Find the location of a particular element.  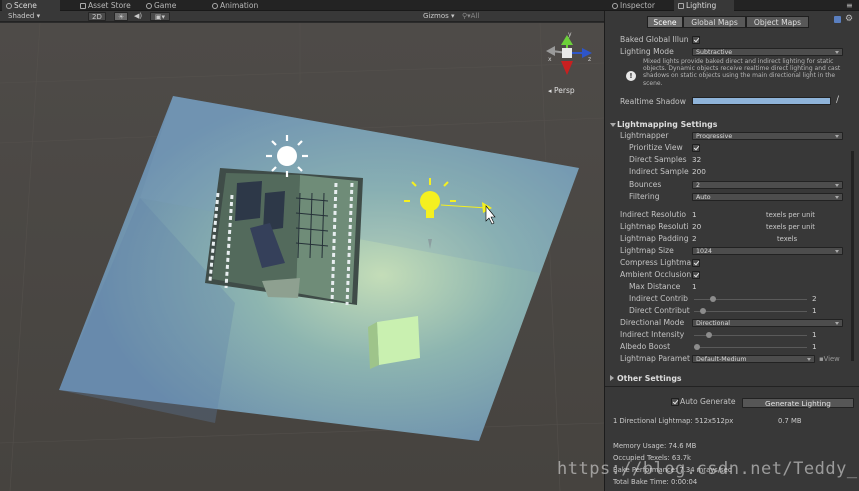

ambient-occlusion-label: Ambient Occlusion is located at coordinates (656, 274).